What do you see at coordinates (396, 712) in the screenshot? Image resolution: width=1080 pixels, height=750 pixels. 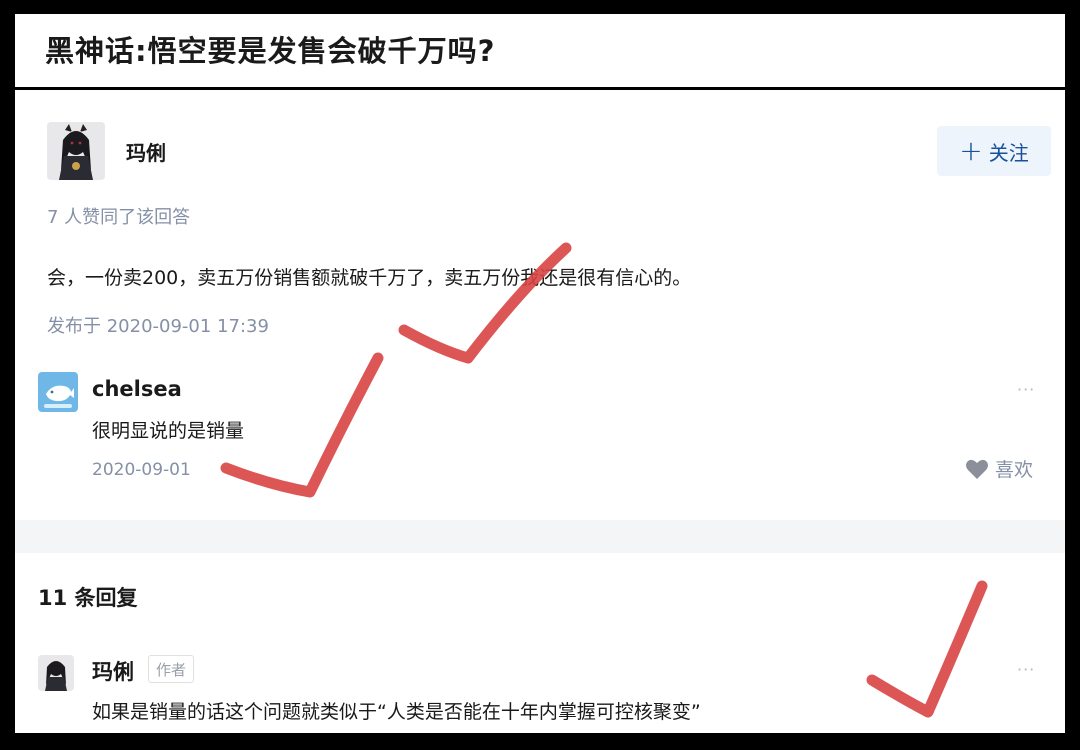 I see `reply-content: 如果是销量的话这个问题就类似于“人类是否能在十年内掌握可控核聚变”` at bounding box center [396, 712].